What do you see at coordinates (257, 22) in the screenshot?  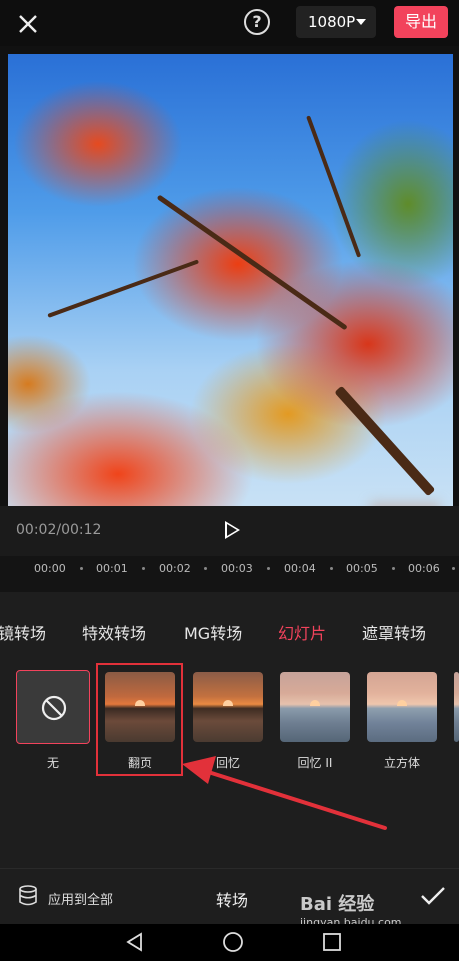 I see `help-icon: ?` at bounding box center [257, 22].